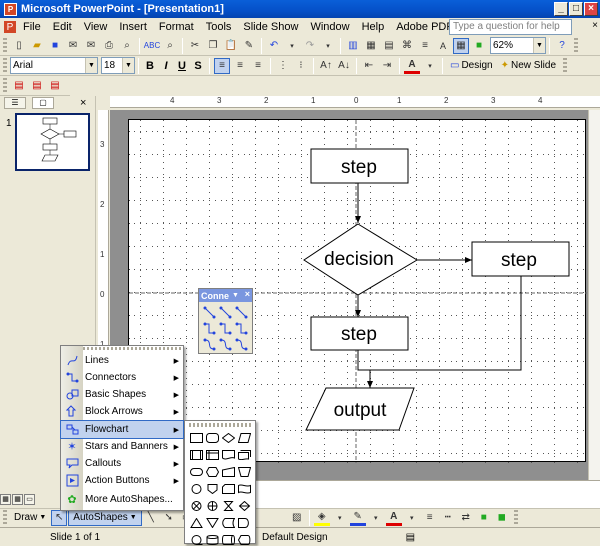 The height and width of the screenshot is (546, 600). I want to click on font-color-dropdown-icon: ▾, so click(430, 66).